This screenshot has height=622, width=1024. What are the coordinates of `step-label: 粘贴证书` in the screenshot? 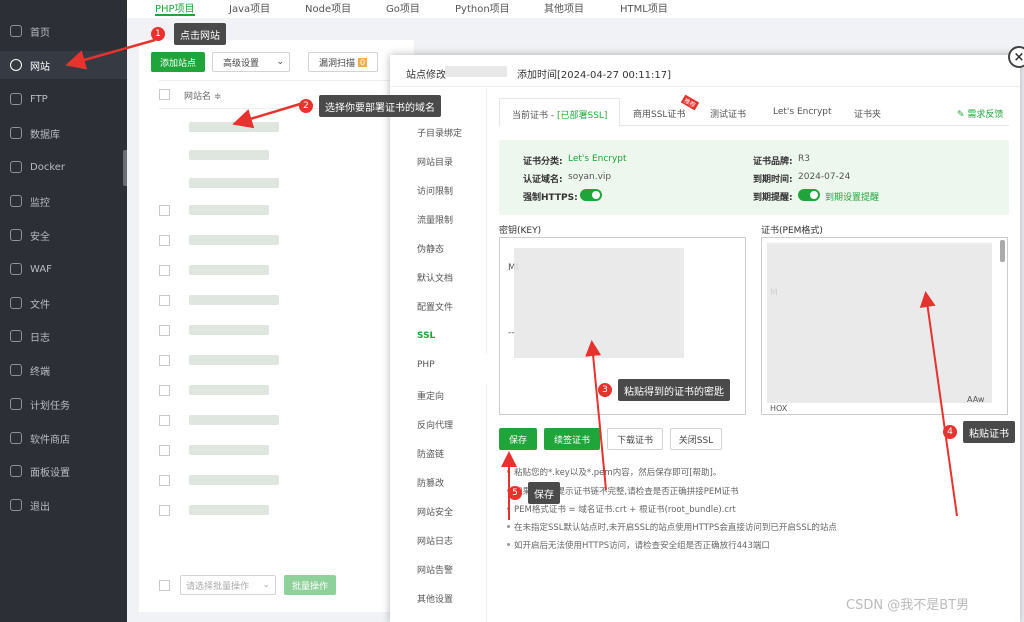 It's located at (989, 432).